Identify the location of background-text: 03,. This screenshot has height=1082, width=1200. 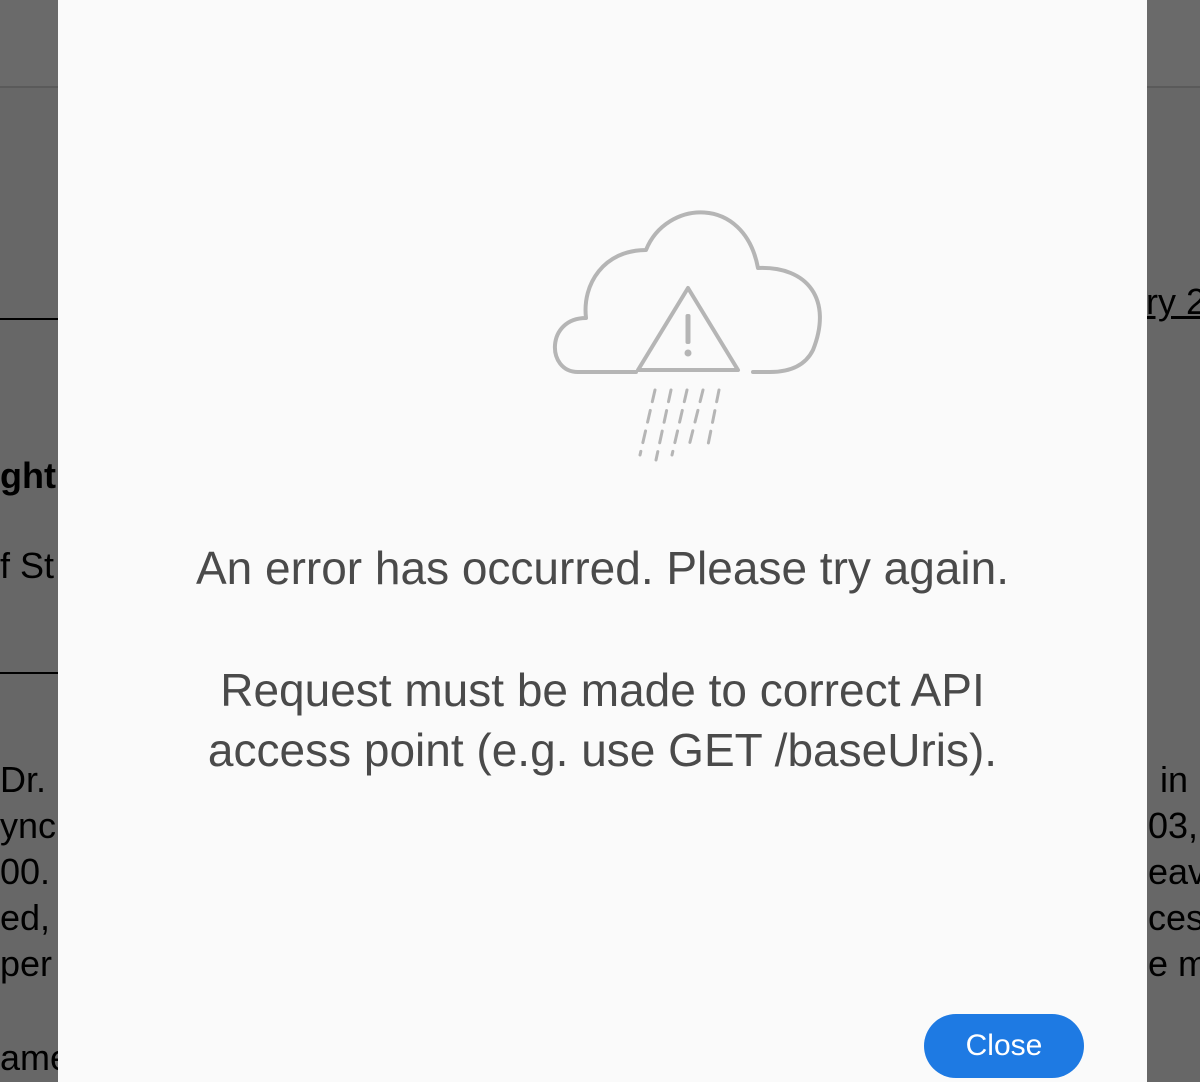
(1173, 825).